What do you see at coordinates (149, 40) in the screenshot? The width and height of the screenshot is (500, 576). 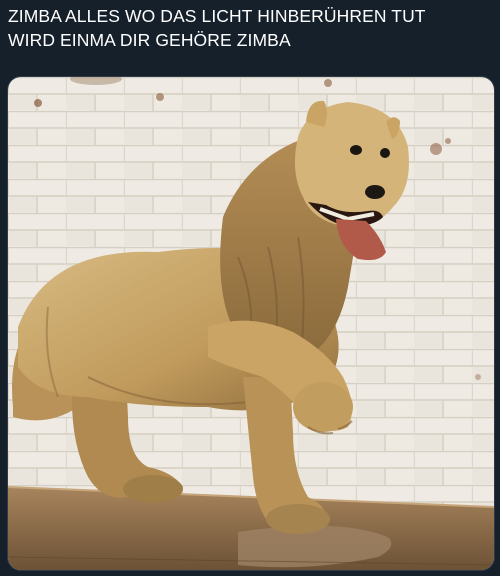 I see `caption-line-2: WIRD EINMA DIR GEHÖRE ZIMBA` at bounding box center [149, 40].